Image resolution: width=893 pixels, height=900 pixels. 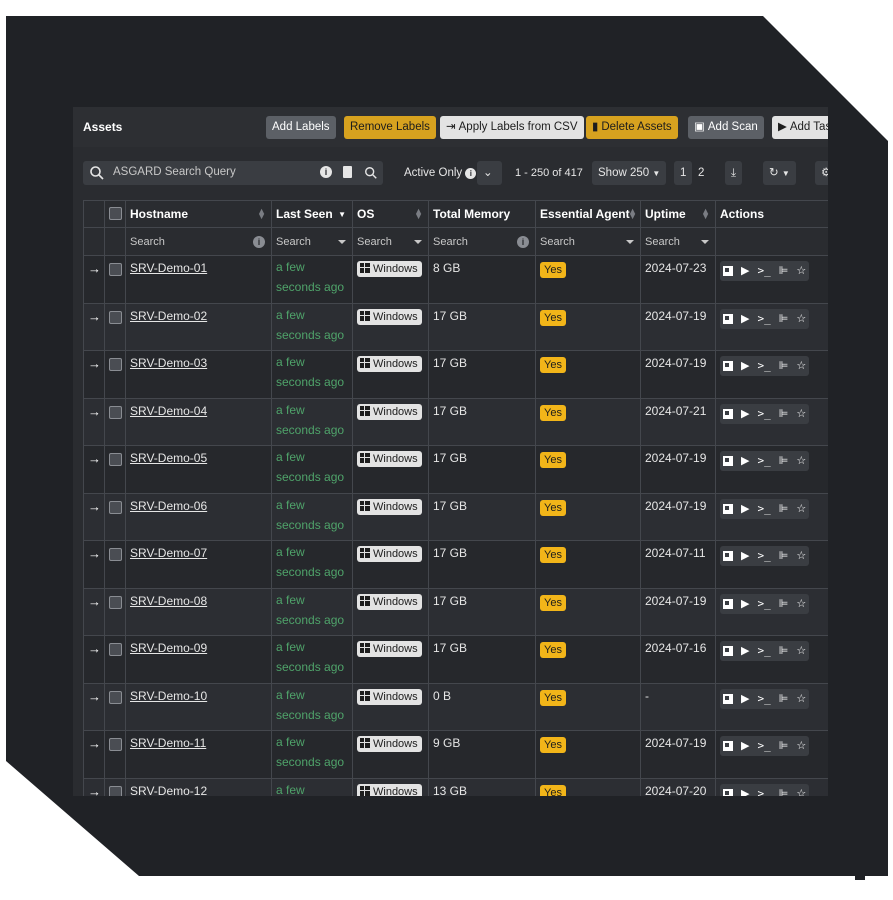 What do you see at coordinates (701, 173) in the screenshot?
I see `page-2-button: 2` at bounding box center [701, 173].